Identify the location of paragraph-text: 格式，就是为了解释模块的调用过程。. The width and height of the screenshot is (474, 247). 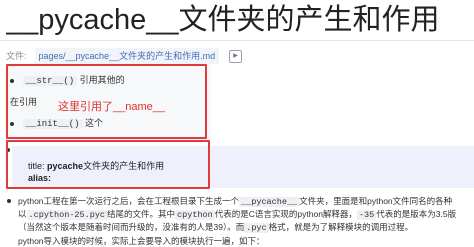
(341, 227).